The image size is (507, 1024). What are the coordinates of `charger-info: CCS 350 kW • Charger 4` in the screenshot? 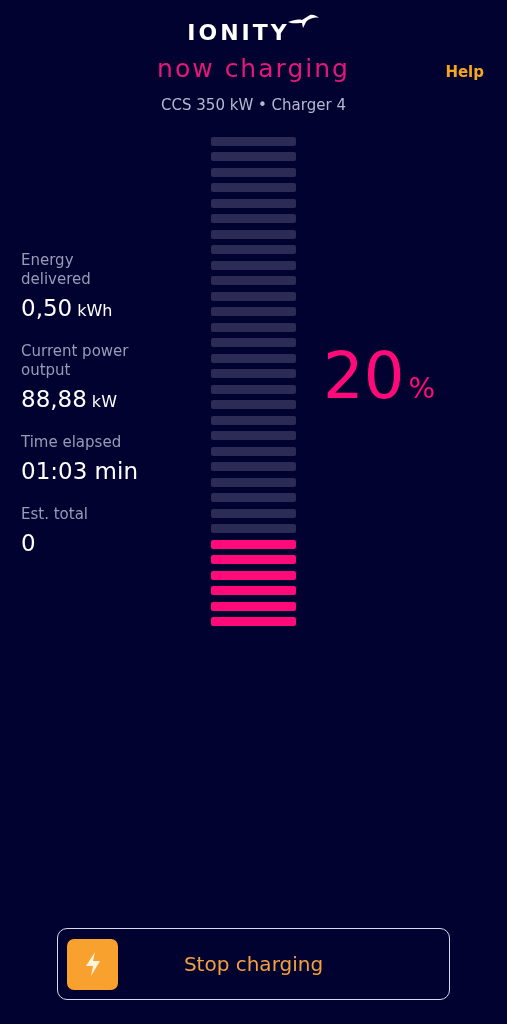 It's located at (253, 105).